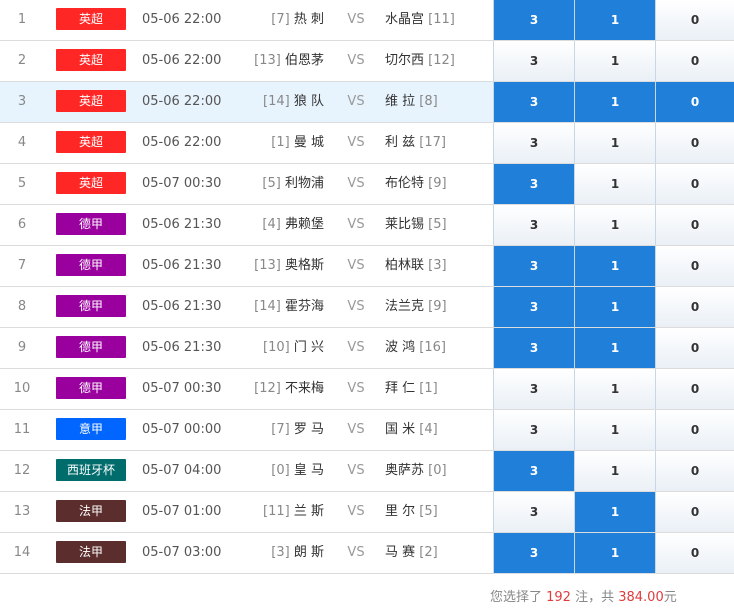 The image size is (734, 613). I want to click on home-rank: [14], so click(267, 306).